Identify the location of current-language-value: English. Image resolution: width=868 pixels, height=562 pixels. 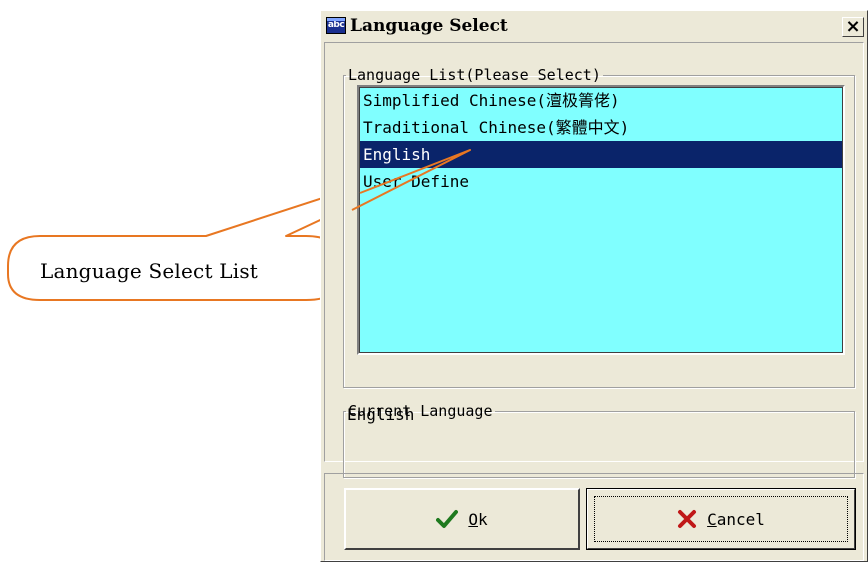
(381, 414).